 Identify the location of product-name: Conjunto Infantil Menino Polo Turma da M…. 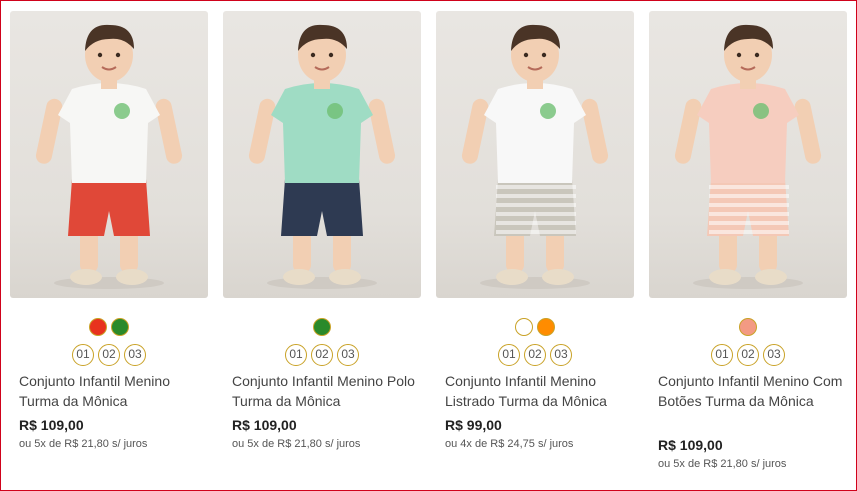
(322, 391).